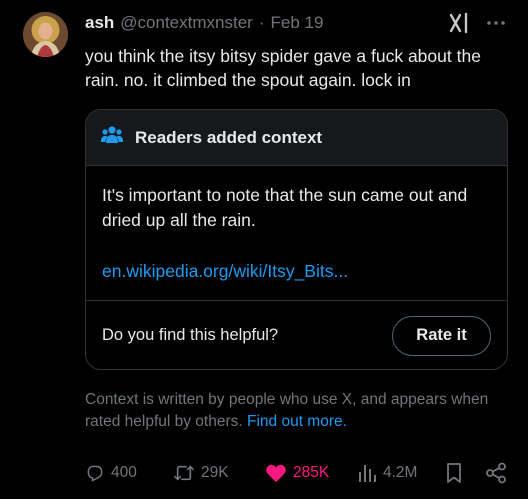 The height and width of the screenshot is (499, 528). Describe the element at coordinates (297, 421) in the screenshot. I see `find-out-more-link: Find out more.` at that location.